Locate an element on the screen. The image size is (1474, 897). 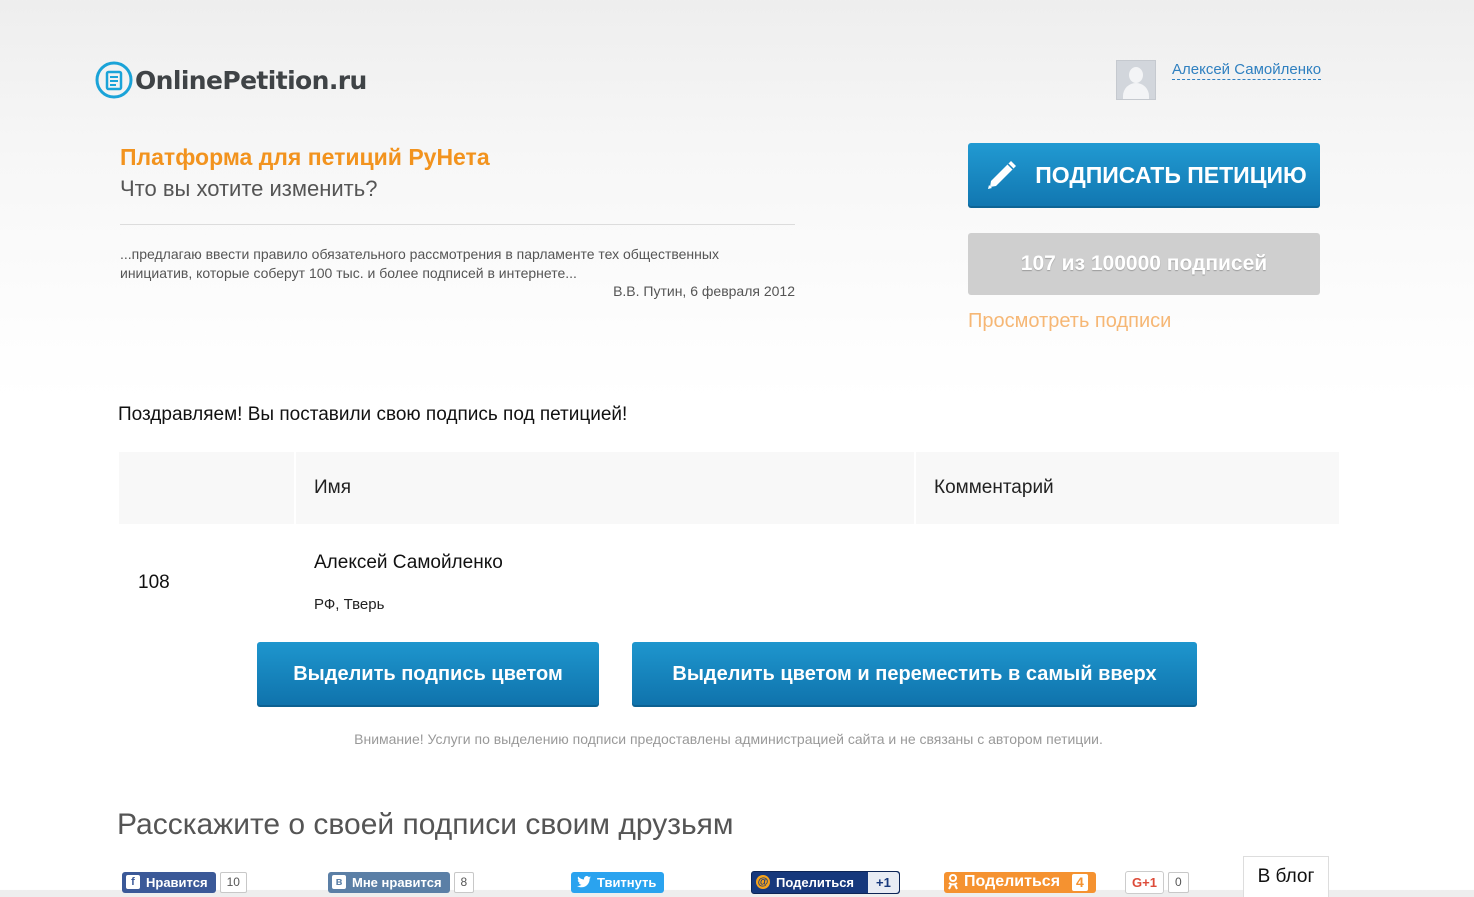
odnoklassniki-share-count: 4 is located at coordinates (1080, 882).